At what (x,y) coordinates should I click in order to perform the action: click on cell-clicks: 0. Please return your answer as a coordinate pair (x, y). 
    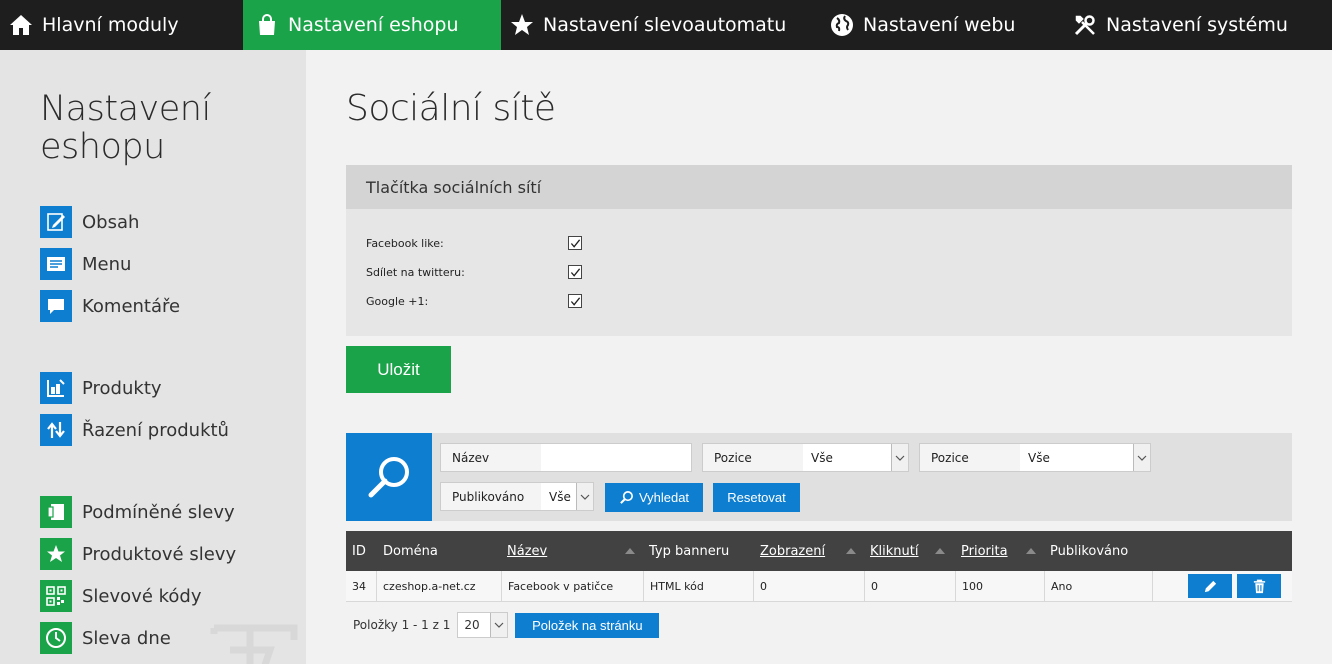
    Looking at the image, I should click on (910, 586).